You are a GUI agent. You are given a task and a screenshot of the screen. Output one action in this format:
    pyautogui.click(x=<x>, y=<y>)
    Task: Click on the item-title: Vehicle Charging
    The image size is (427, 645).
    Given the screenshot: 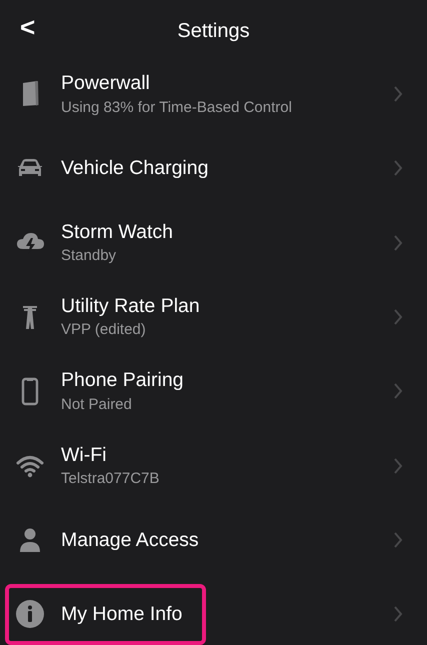 What is the action you would take?
    pyautogui.click(x=134, y=168)
    